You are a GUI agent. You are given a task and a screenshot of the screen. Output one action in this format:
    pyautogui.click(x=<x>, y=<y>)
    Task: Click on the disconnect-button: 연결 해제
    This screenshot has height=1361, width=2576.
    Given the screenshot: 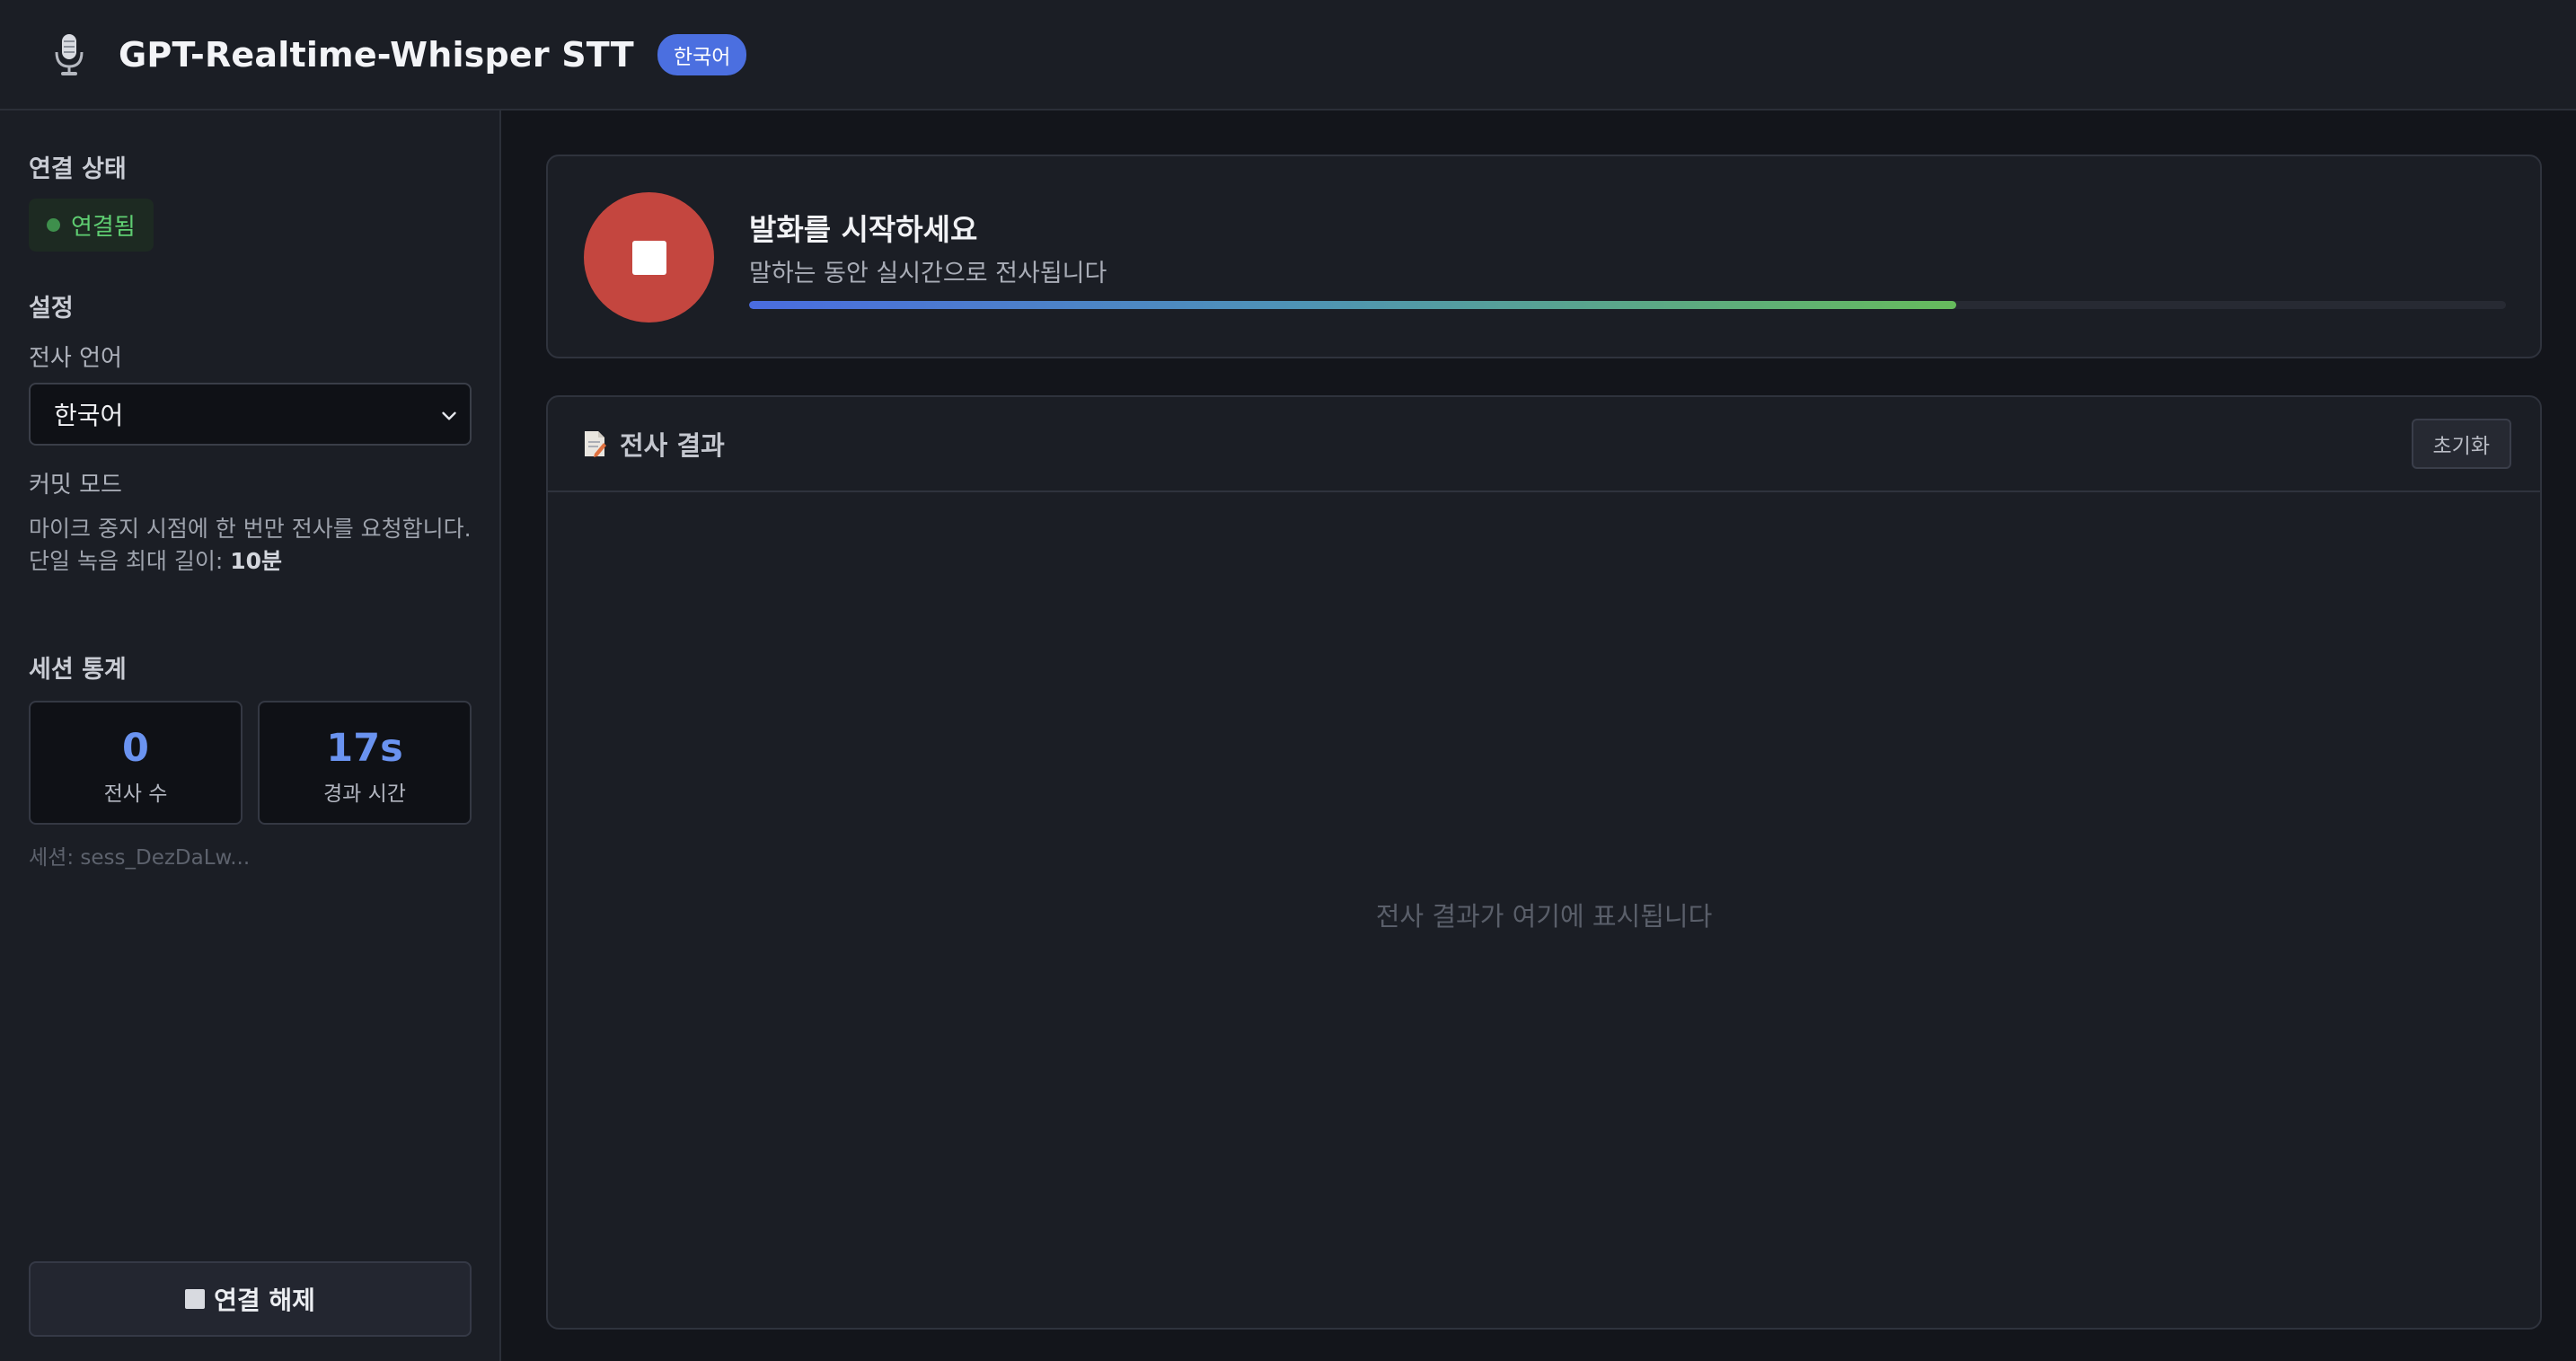 What is the action you would take?
    pyautogui.click(x=250, y=1299)
    